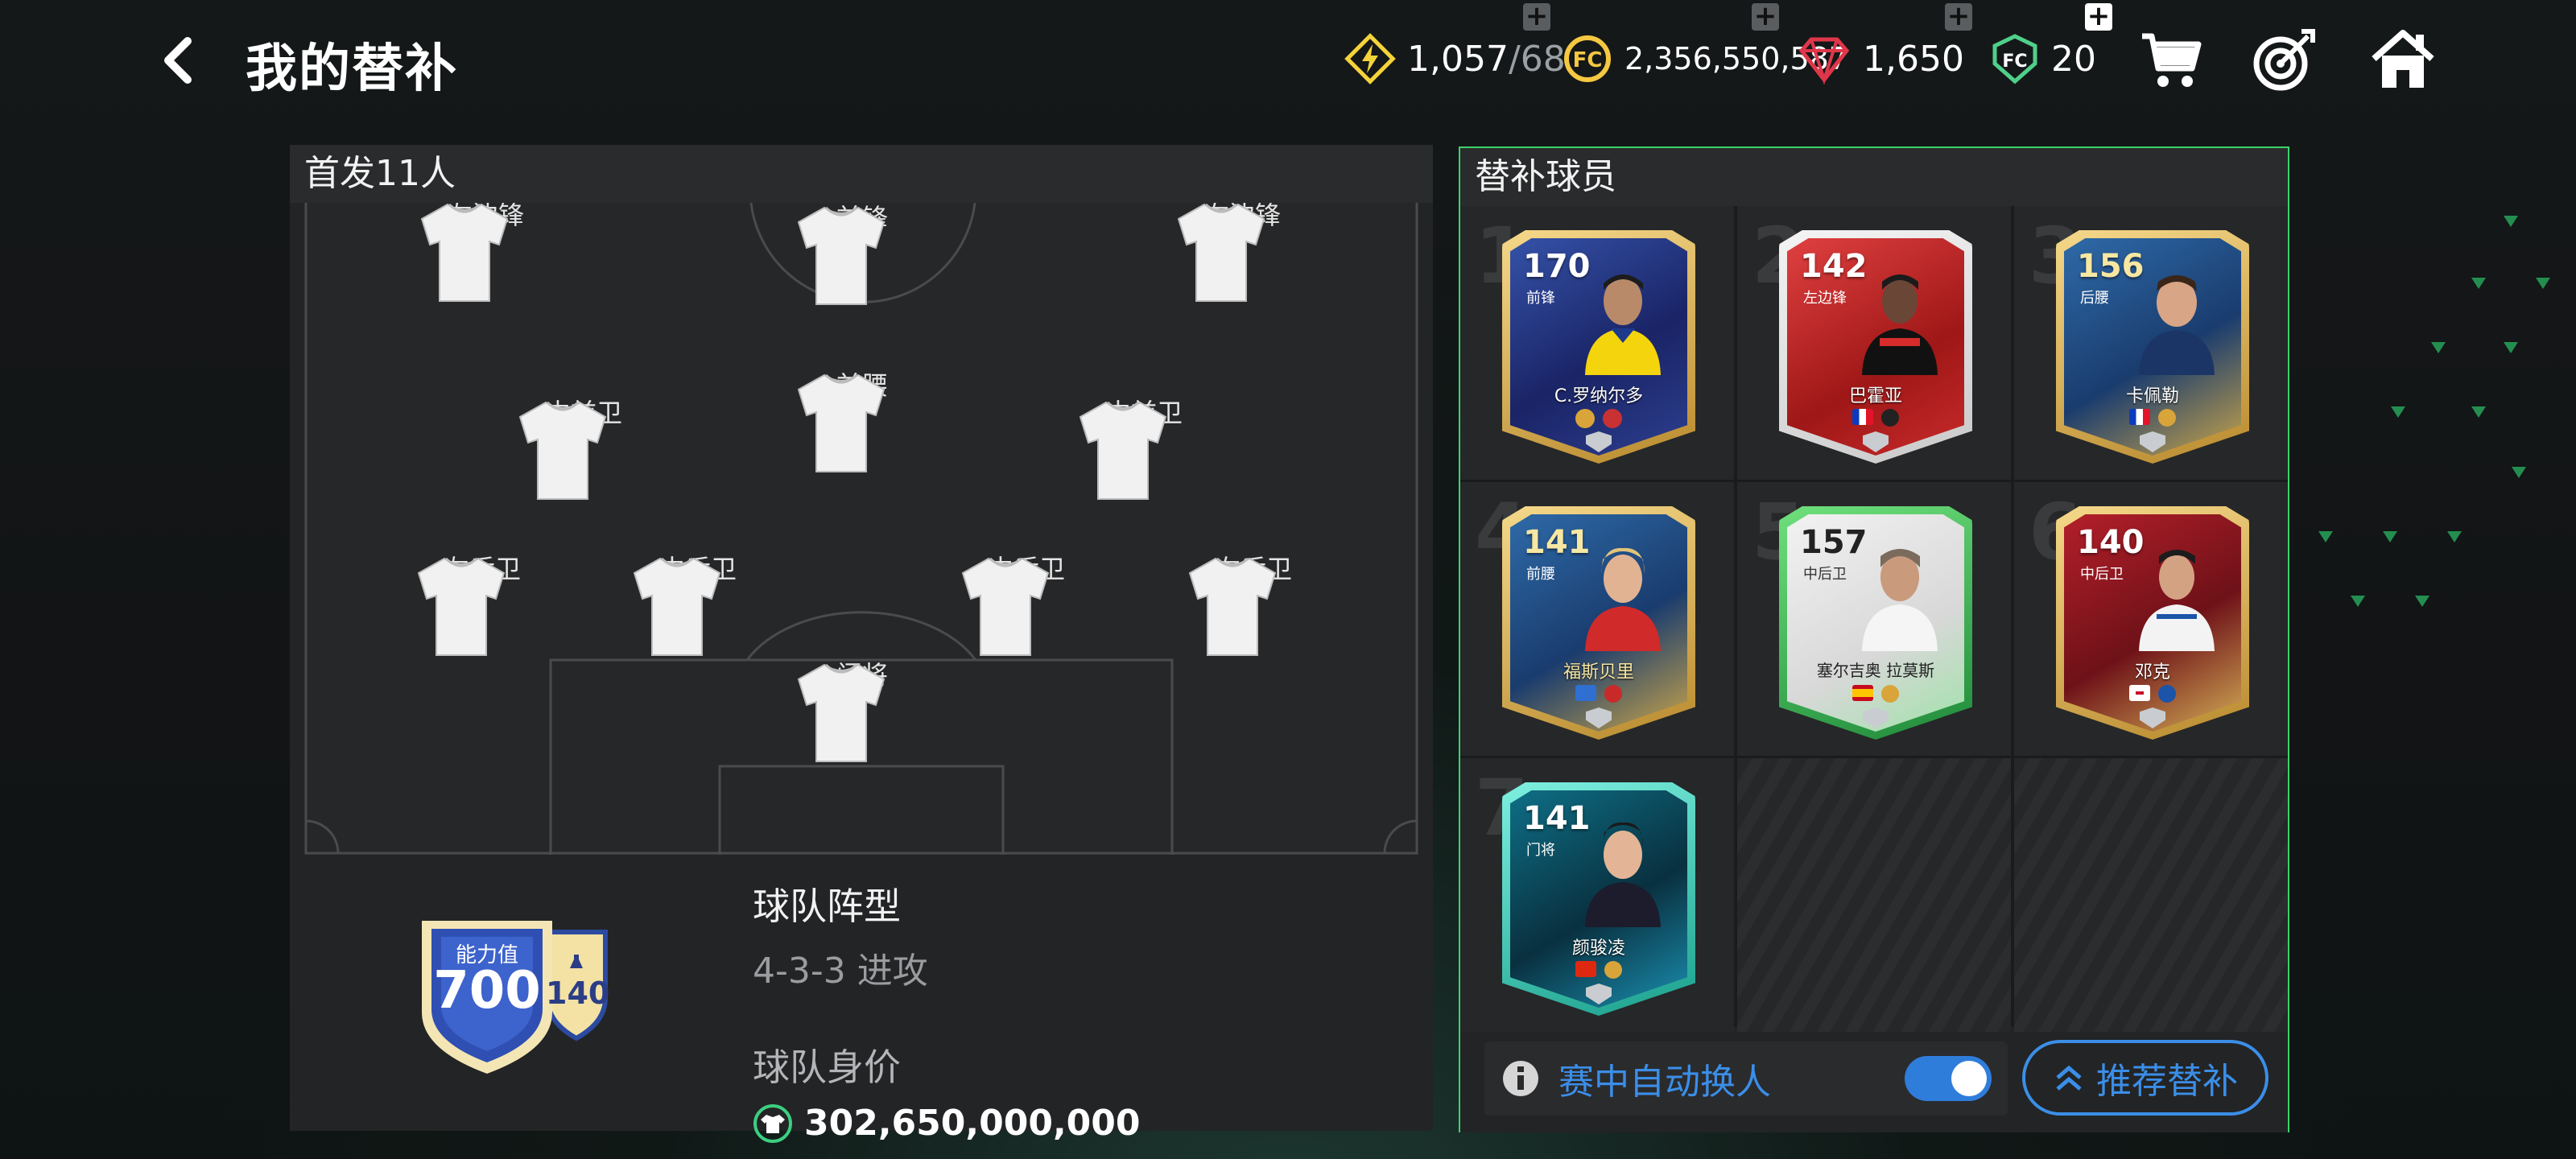  What do you see at coordinates (1521, 1078) in the screenshot?
I see `info-icon` at bounding box center [1521, 1078].